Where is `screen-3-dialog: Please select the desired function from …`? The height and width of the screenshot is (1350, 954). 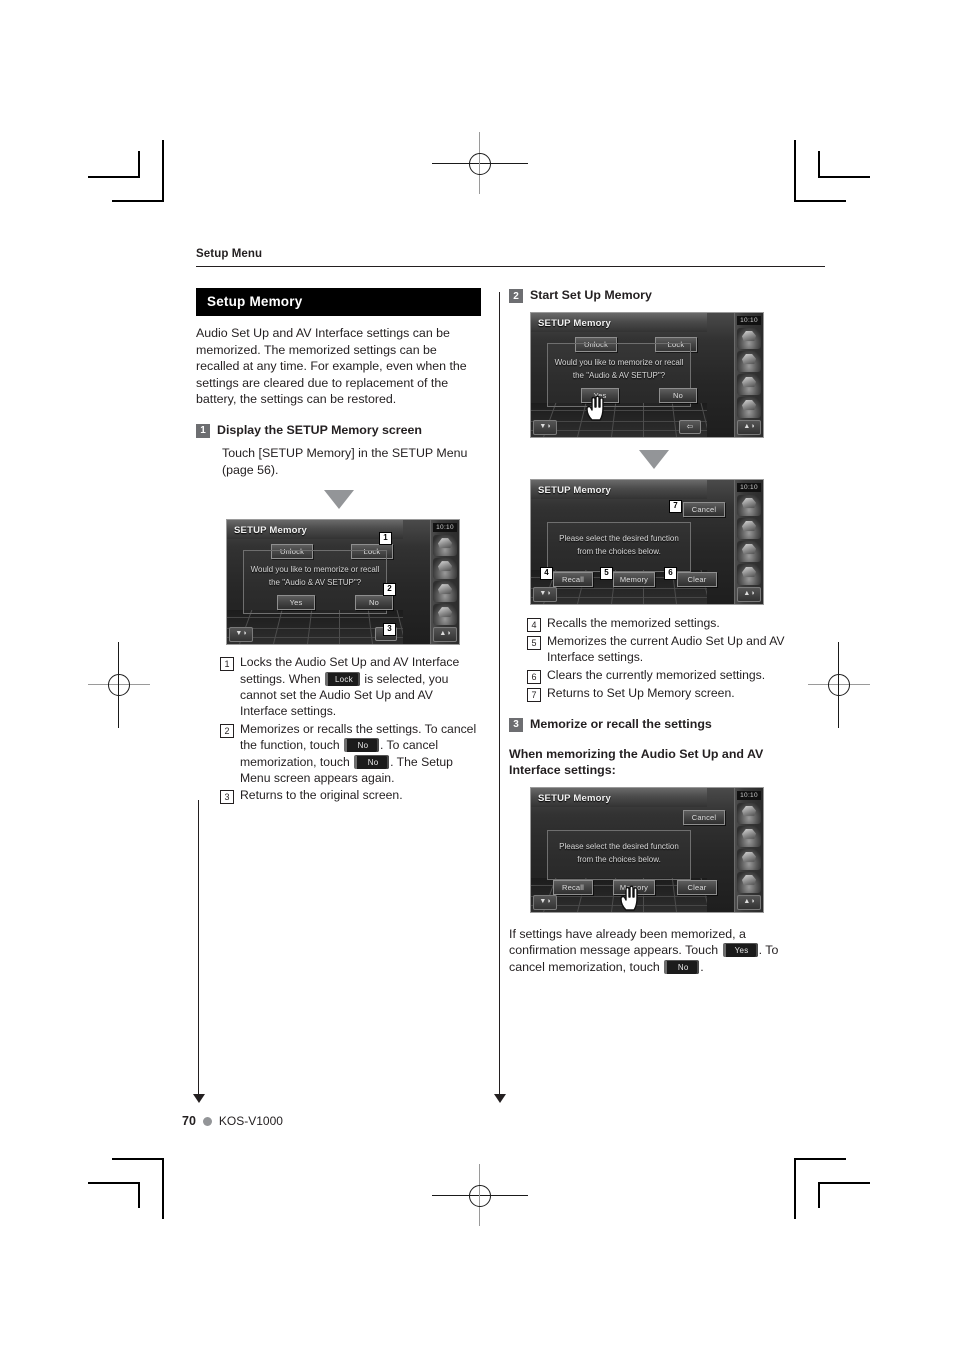 screen-3-dialog: Please select the desired function from … is located at coordinates (619, 547).